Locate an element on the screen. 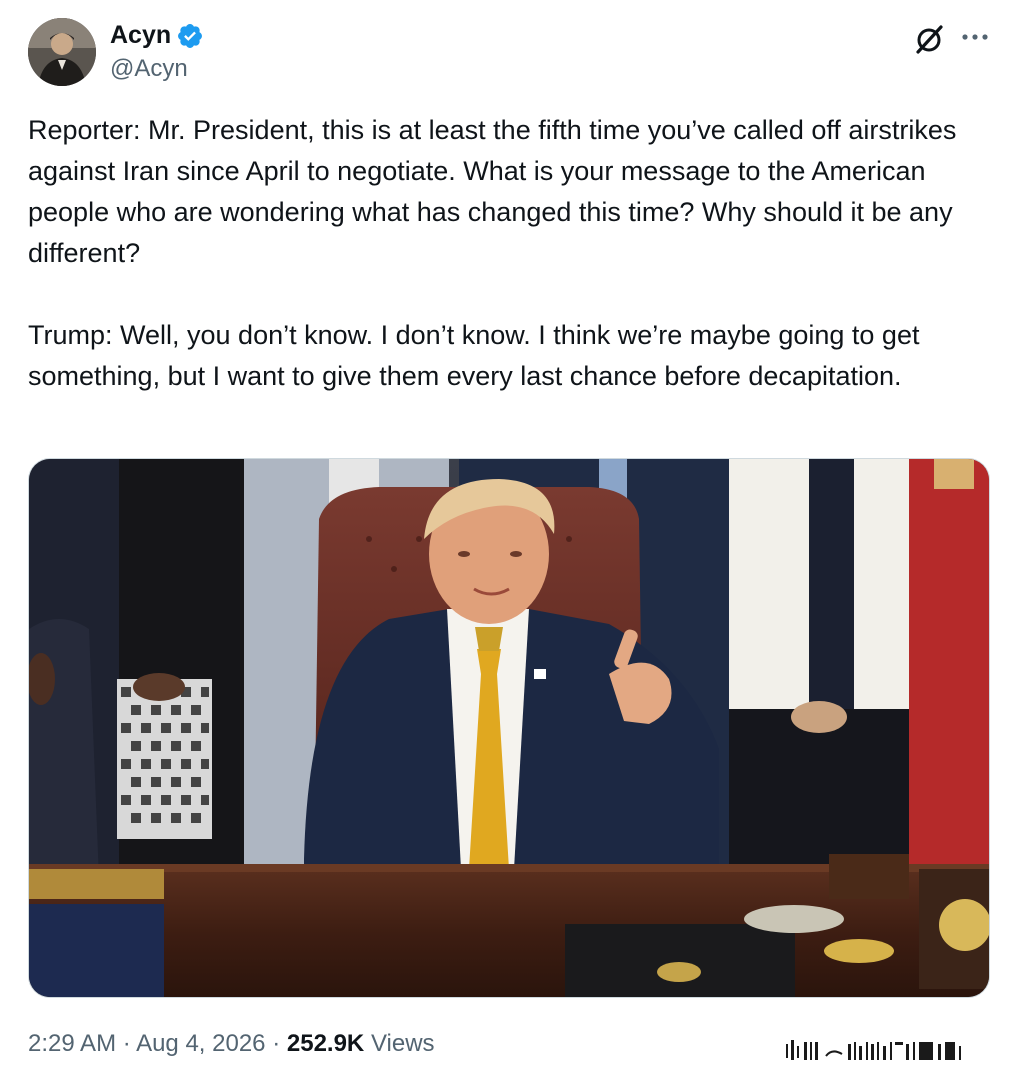  tweet-time: 2:29 AM is located at coordinates (72, 1043).